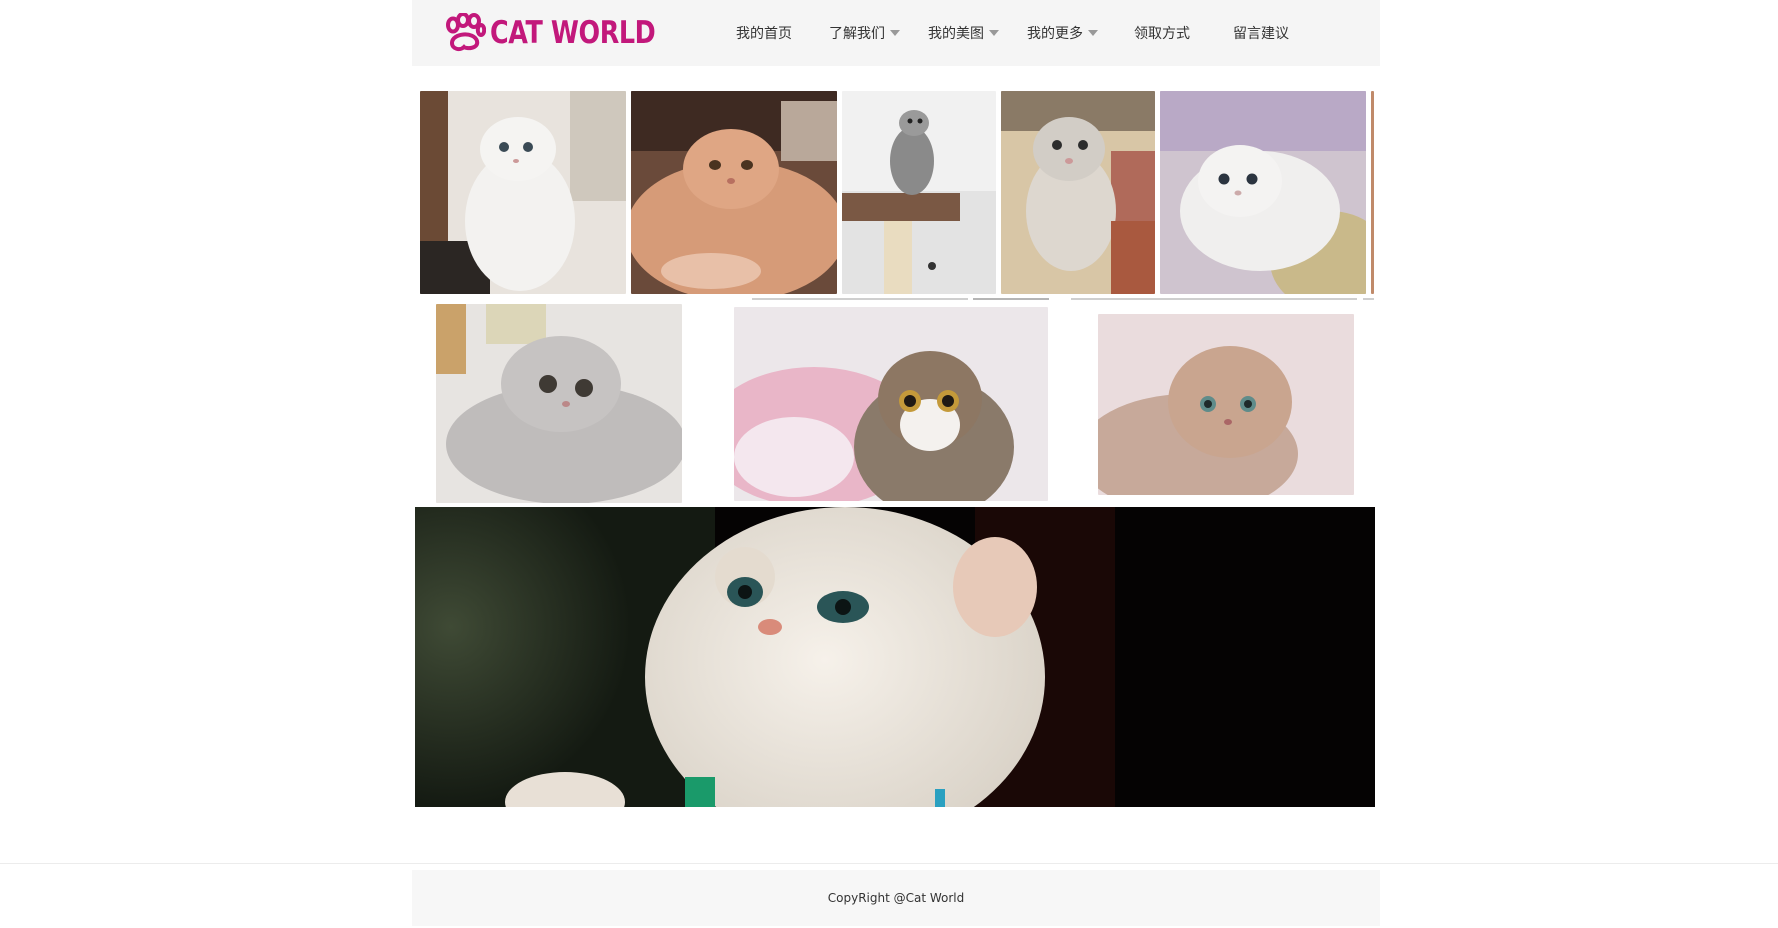 The image size is (1778, 928). I want to click on nav-item-home: 我的首页, so click(764, 33).